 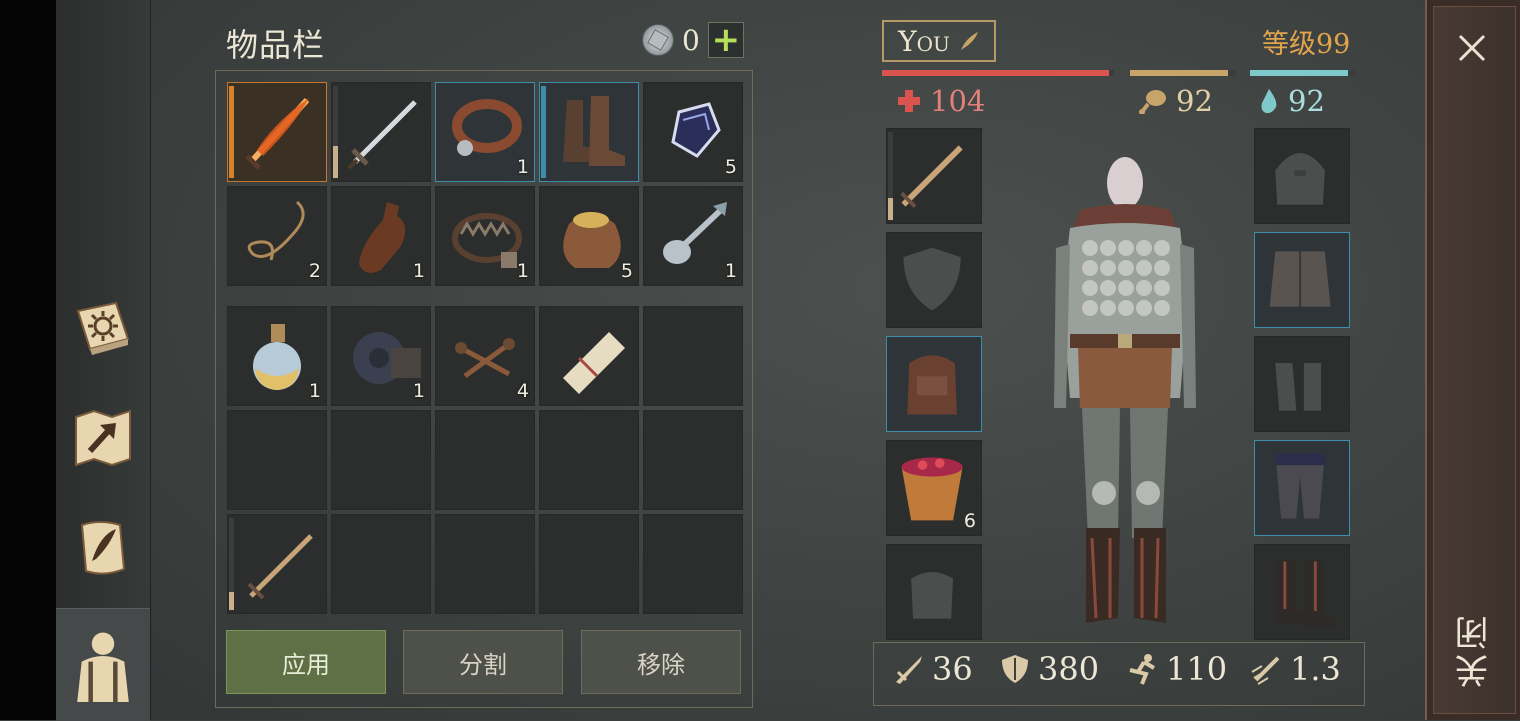 What do you see at coordinates (1197, 669) in the screenshot?
I see `speed-value: 110` at bounding box center [1197, 669].